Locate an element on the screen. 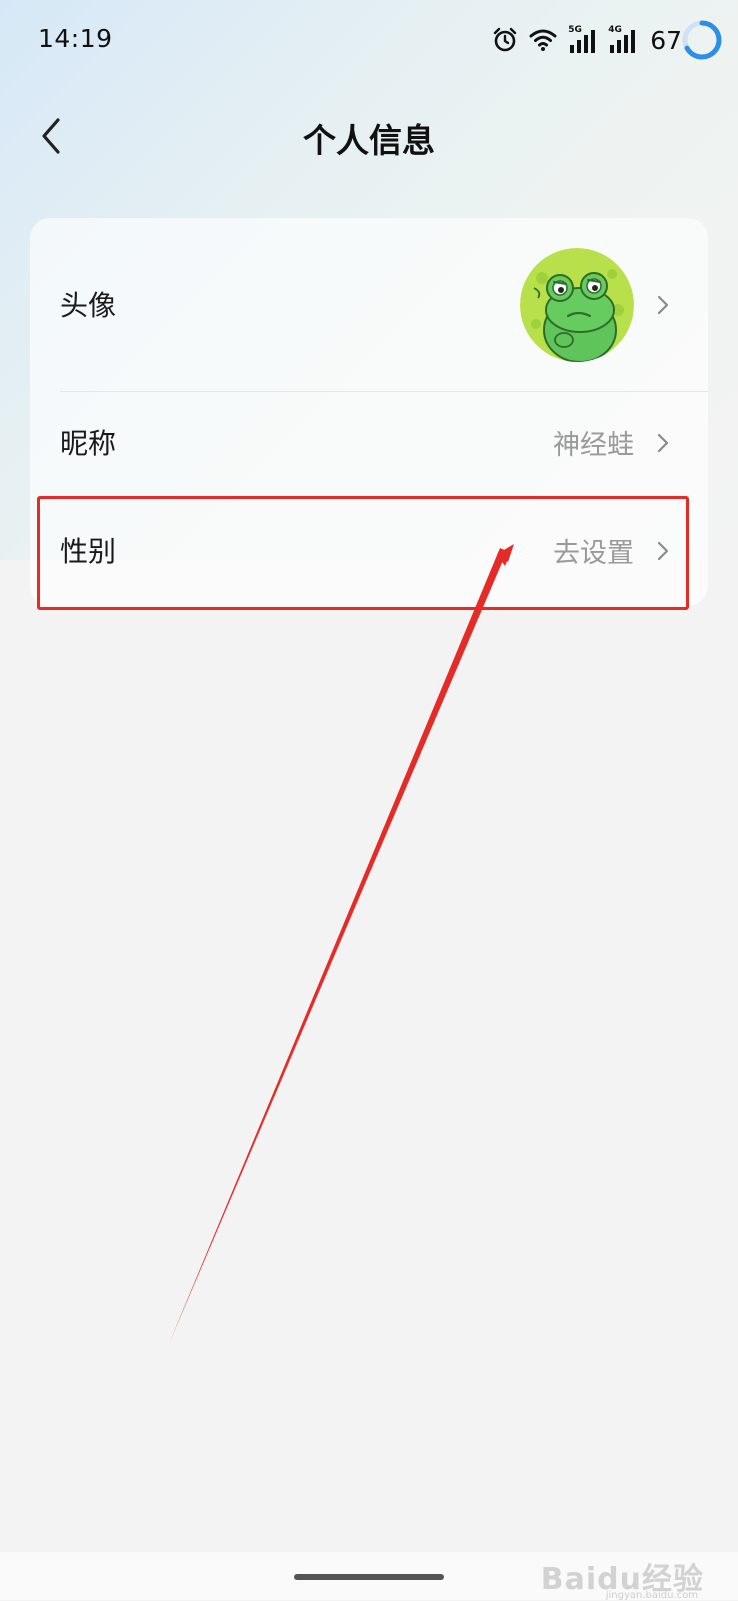 Image resolution: width=738 pixels, height=1601 pixels. status-icons: 5G 4G 67 is located at coordinates (587, 40).